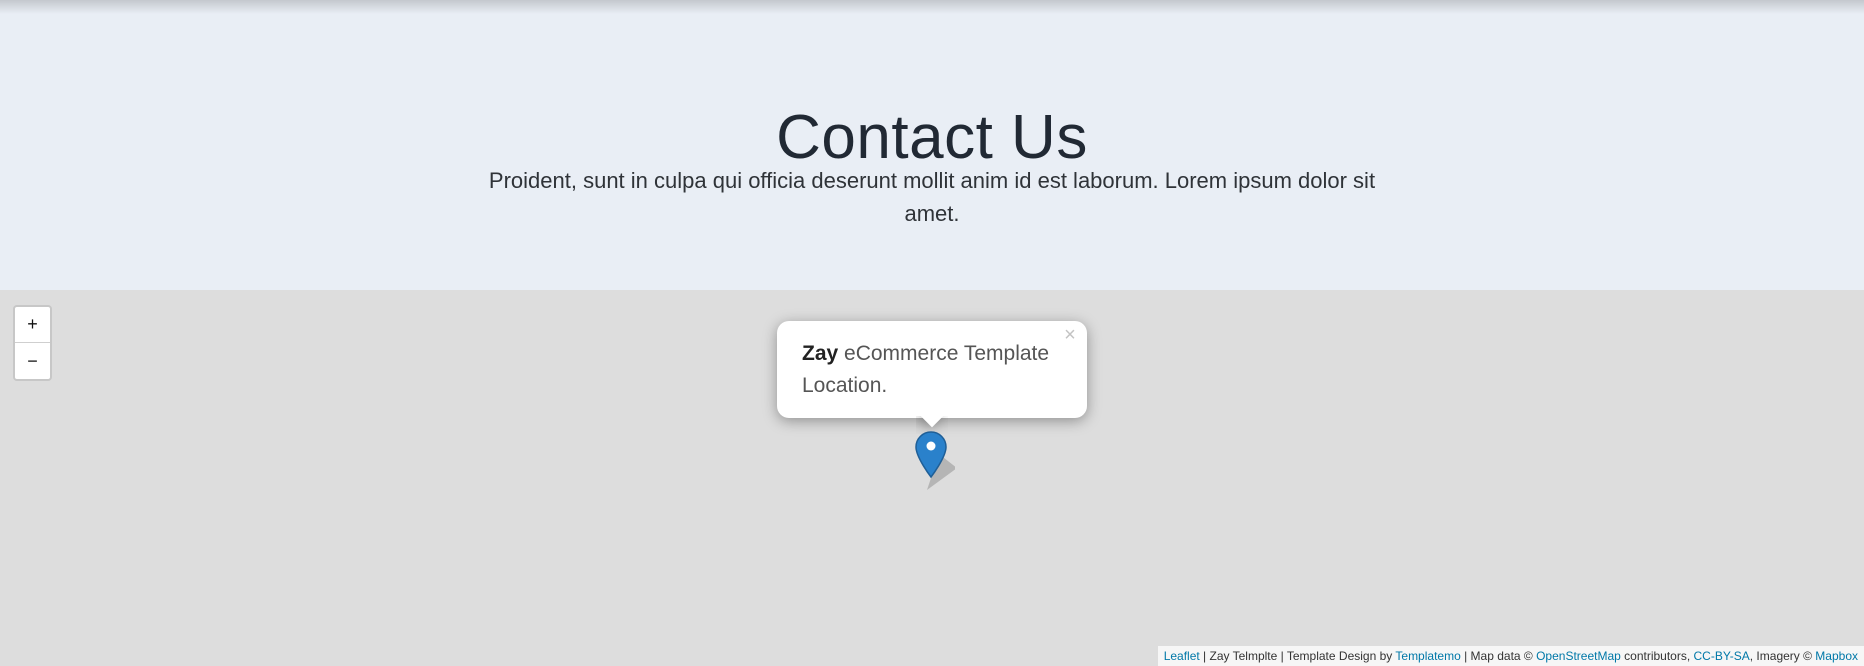 The width and height of the screenshot is (1864, 666). What do you see at coordinates (931, 446) in the screenshot?
I see `marker-dot` at bounding box center [931, 446].